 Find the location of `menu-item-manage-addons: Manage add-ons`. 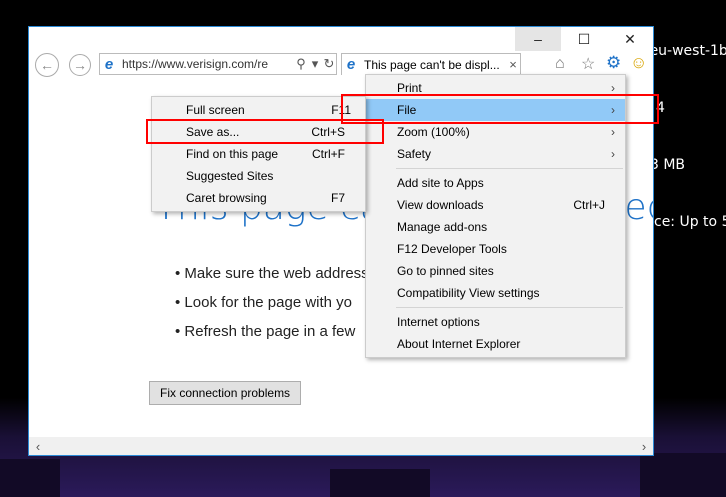

menu-item-manage-addons: Manage add-ons is located at coordinates (495, 227).